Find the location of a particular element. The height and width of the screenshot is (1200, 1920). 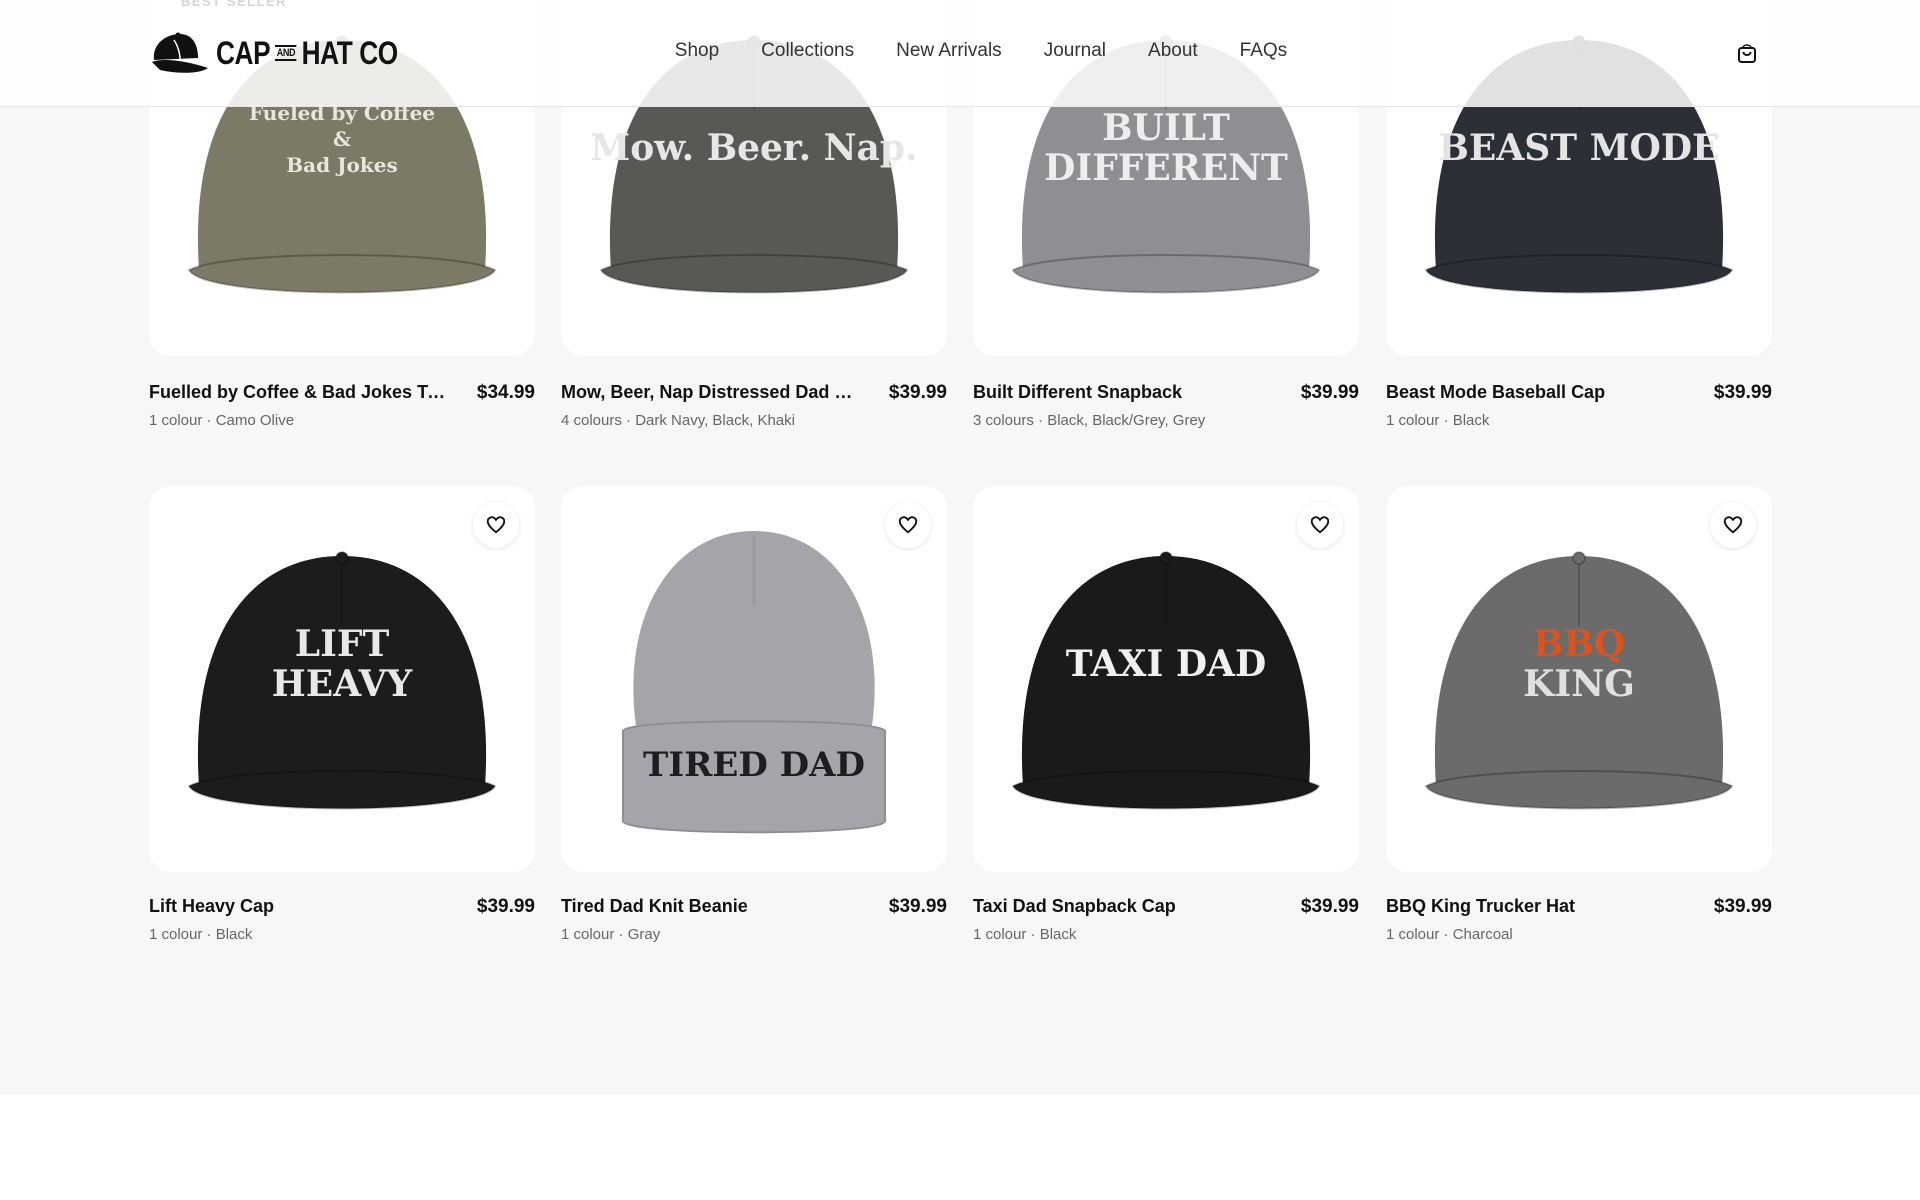

brand-name-left: CAP is located at coordinates (243, 52).